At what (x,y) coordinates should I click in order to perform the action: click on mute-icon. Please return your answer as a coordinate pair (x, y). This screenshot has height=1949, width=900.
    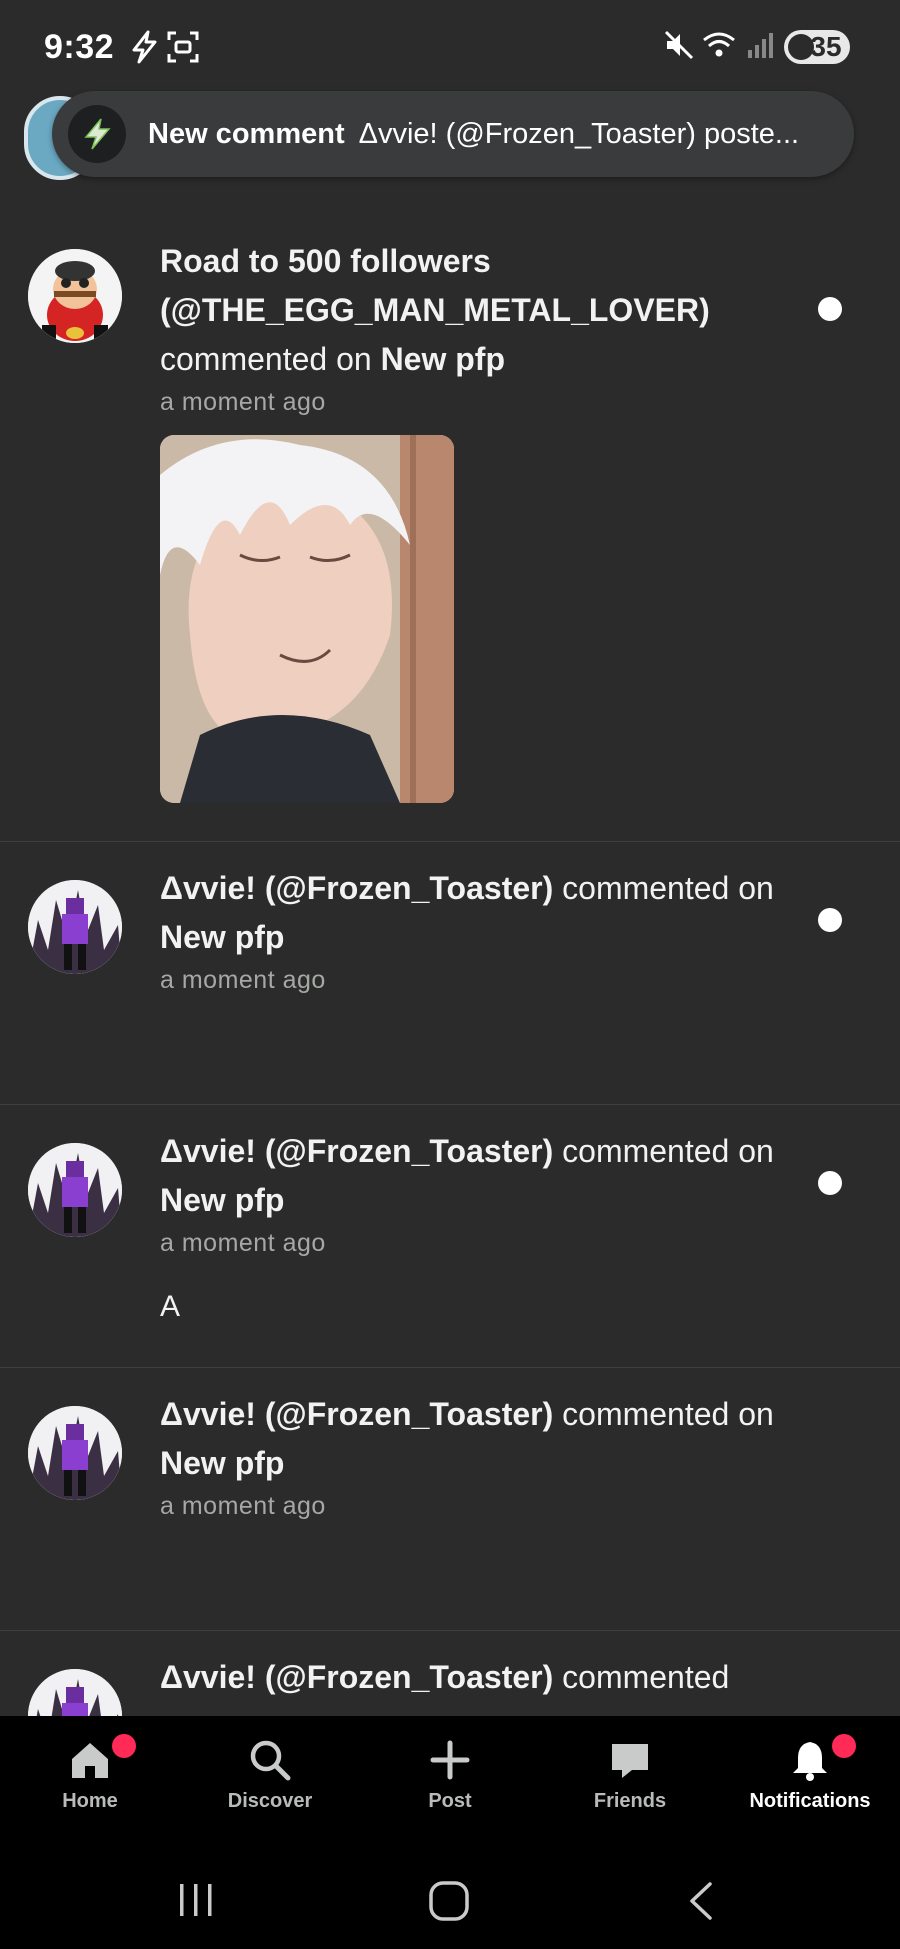
    Looking at the image, I should click on (679, 45).